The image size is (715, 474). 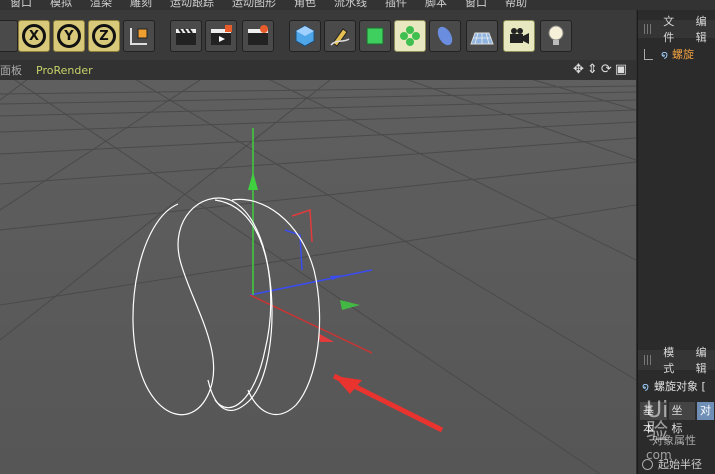 I want to click on attribute-title: ໑ 螺旋对象 [, so click(x=674, y=386).